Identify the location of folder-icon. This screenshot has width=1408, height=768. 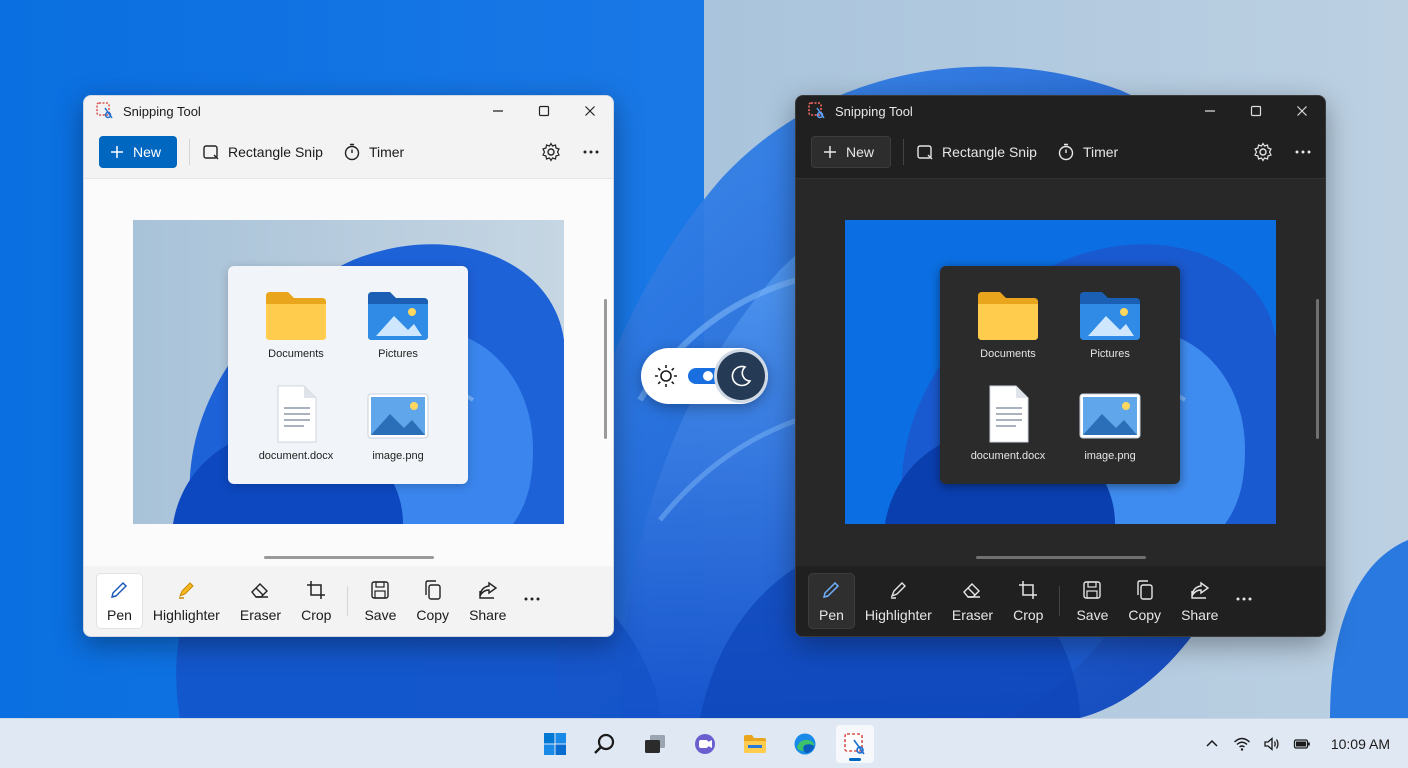
(1008, 316).